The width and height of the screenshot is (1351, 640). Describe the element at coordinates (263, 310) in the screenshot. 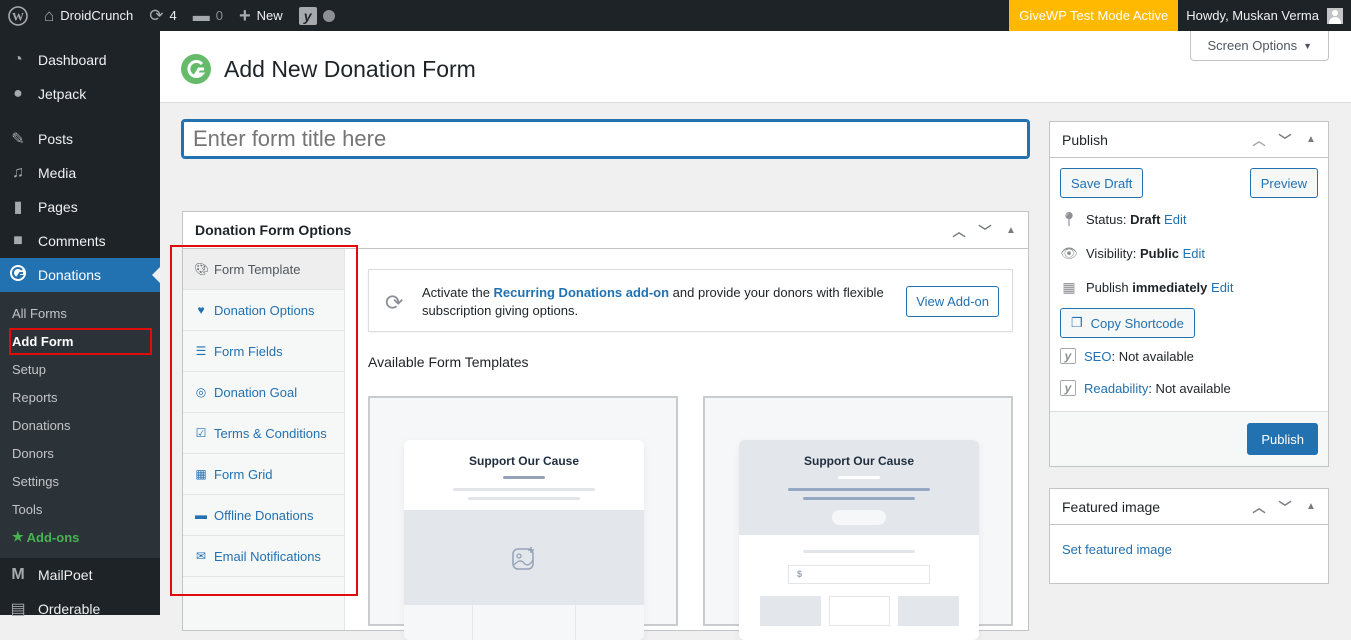

I see `tab-donation-options: ♥ Donation Options` at that location.